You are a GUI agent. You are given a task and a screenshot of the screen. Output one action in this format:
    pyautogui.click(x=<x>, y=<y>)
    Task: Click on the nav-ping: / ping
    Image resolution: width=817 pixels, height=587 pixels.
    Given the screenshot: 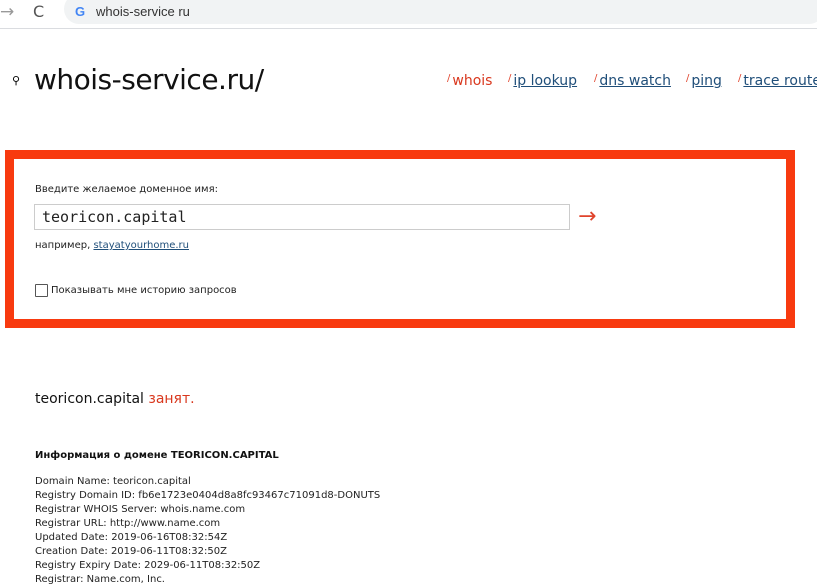 What is the action you would take?
    pyautogui.click(x=704, y=81)
    